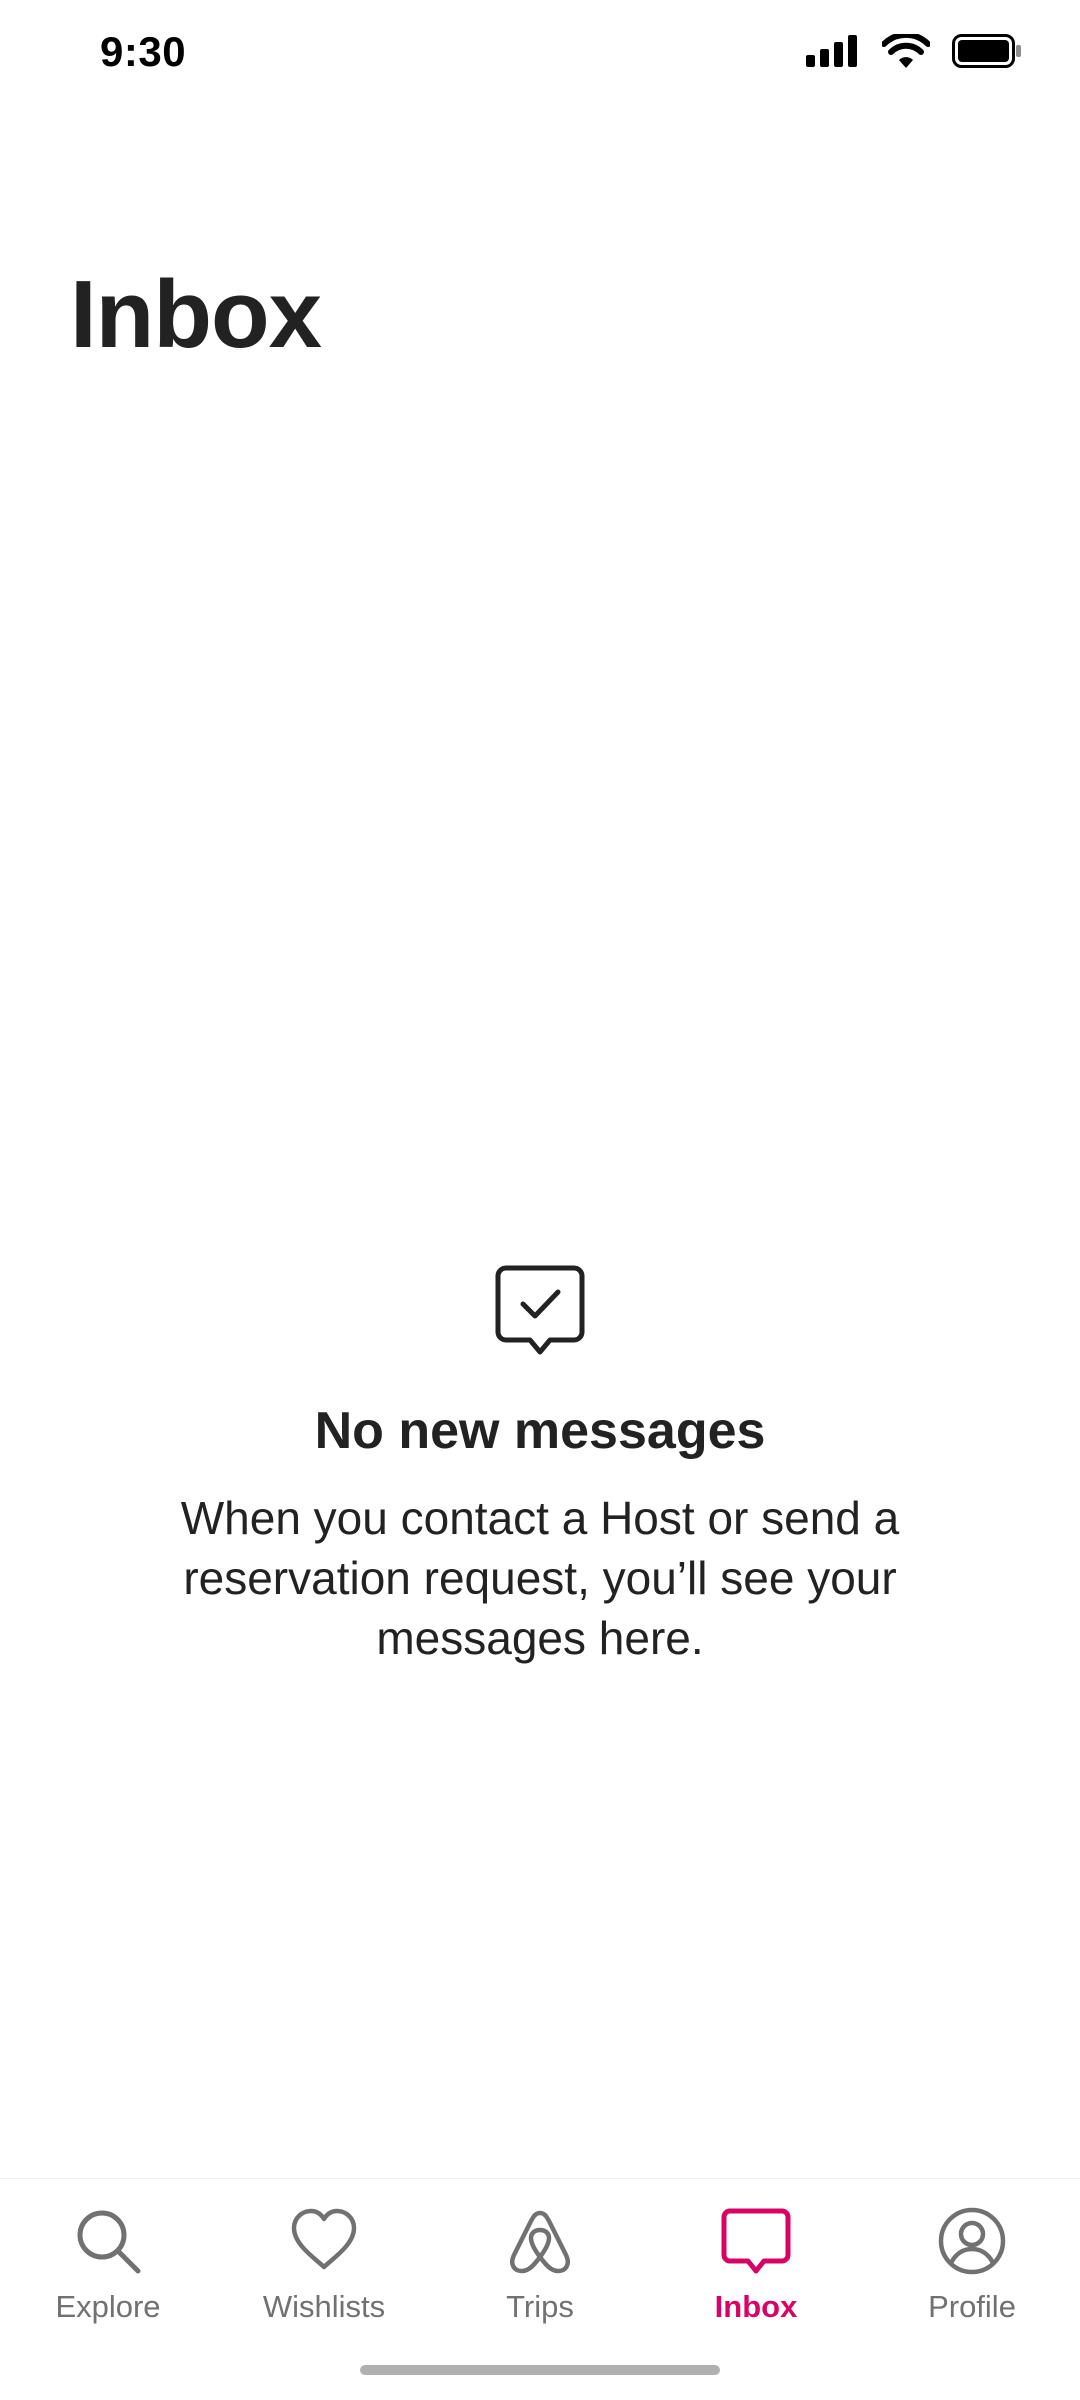 Image resolution: width=1080 pixels, height=2400 pixels. I want to click on tab-label-trips: Trips, so click(540, 2306).